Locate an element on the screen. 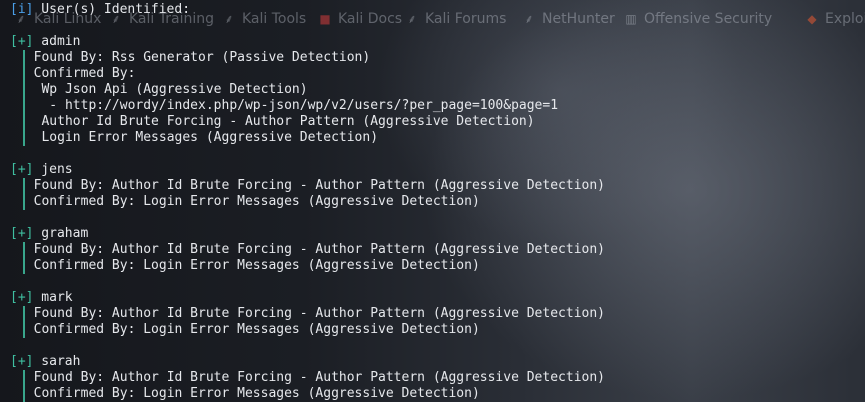 The width and height of the screenshot is (865, 402). info-tag: [i] is located at coordinates (22, 9).